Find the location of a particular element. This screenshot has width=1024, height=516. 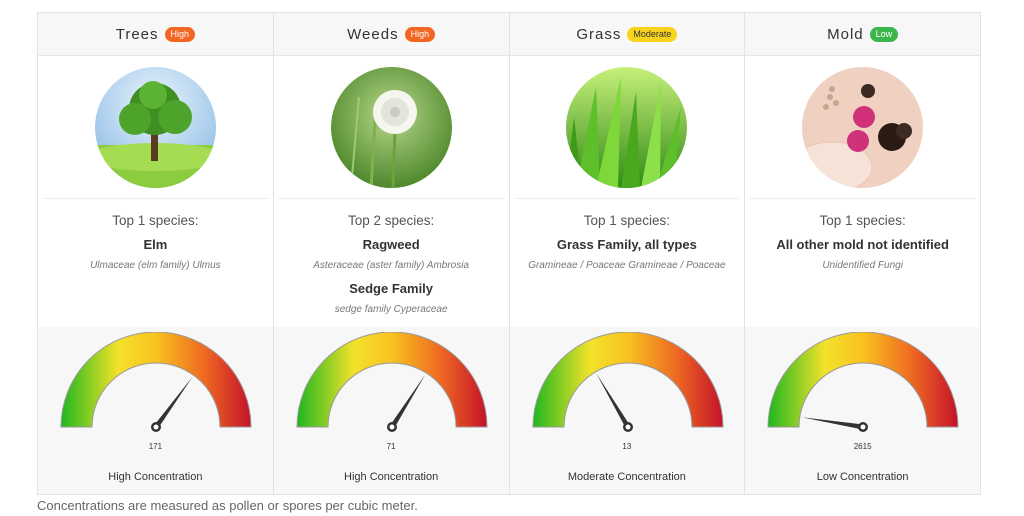

species-scientific-name: Unidentified Fungi is located at coordinates (862, 265).